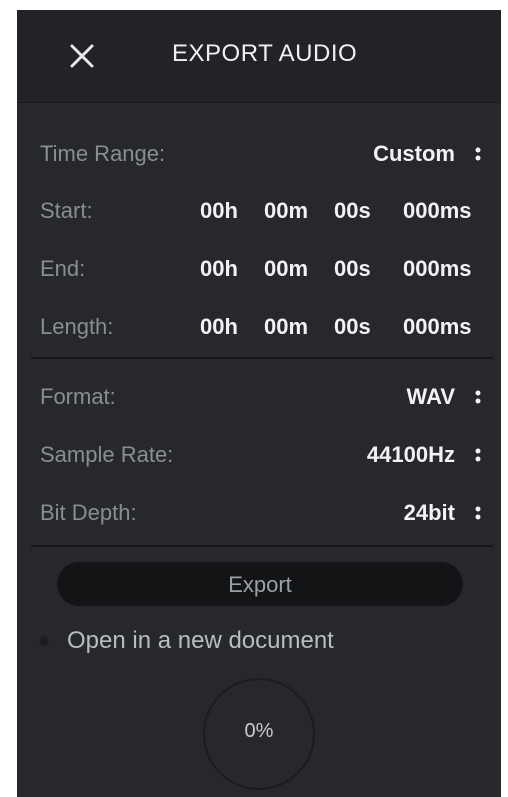  I want to click on end-label: End:, so click(63, 268).